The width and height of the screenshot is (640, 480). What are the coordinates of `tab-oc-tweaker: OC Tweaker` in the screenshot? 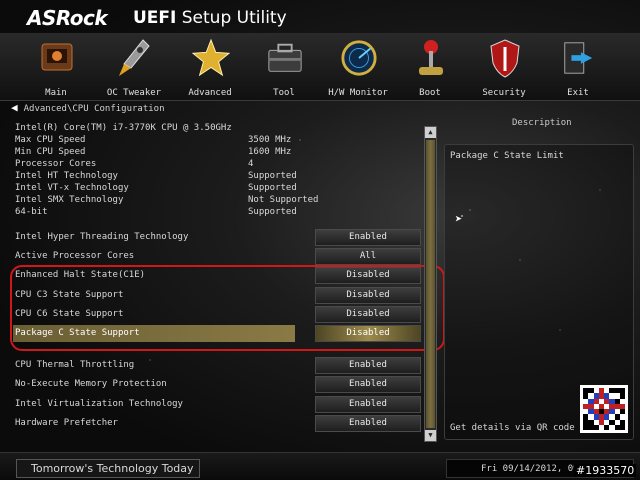 It's located at (134, 67).